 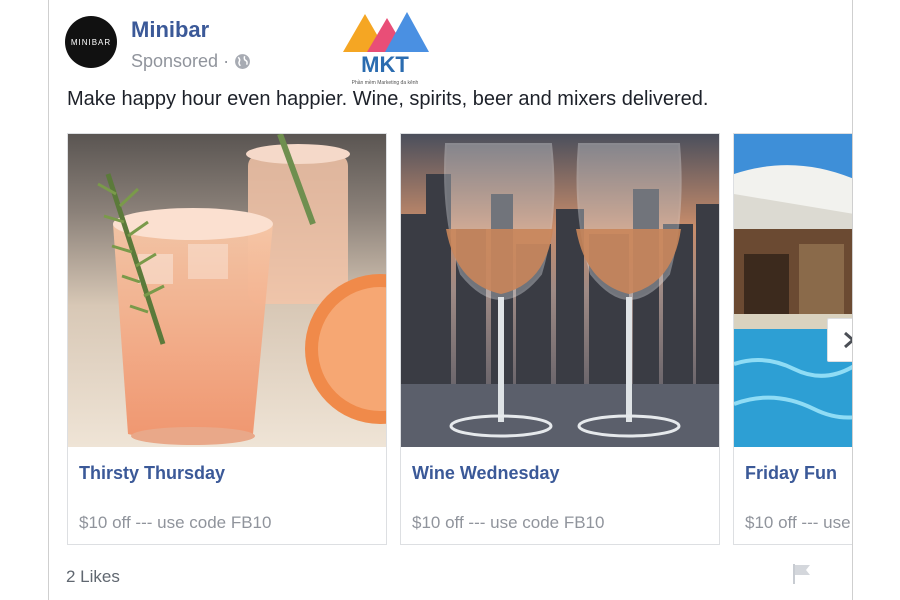 I want to click on card-title: Thirsty Thursday, so click(x=152, y=473).